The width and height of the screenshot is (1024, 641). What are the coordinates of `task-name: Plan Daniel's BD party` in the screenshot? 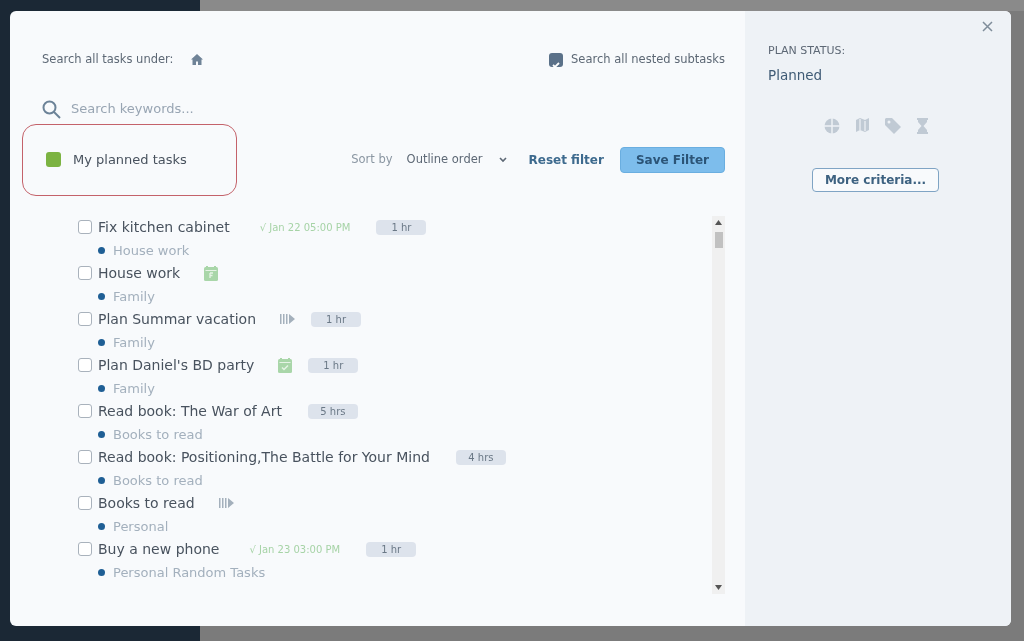 It's located at (176, 365).